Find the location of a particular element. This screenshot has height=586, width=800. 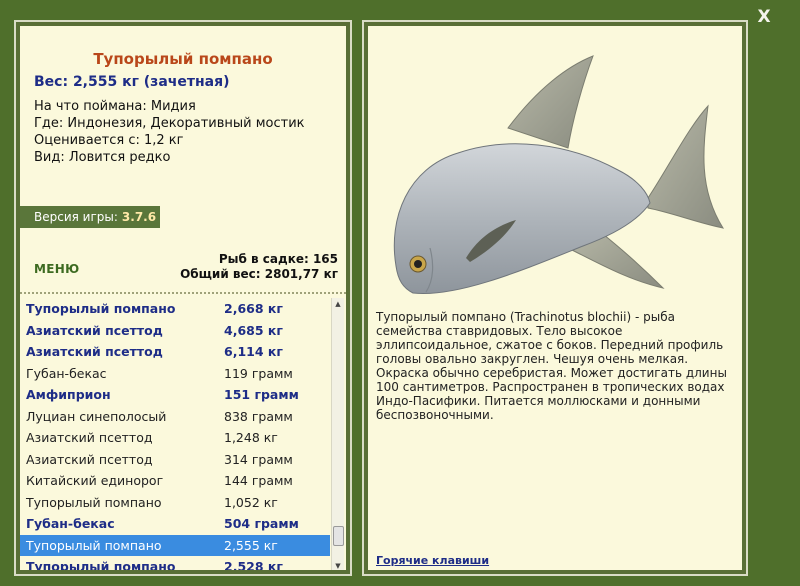

list-item-weight: 1,248 кг is located at coordinates (251, 437).